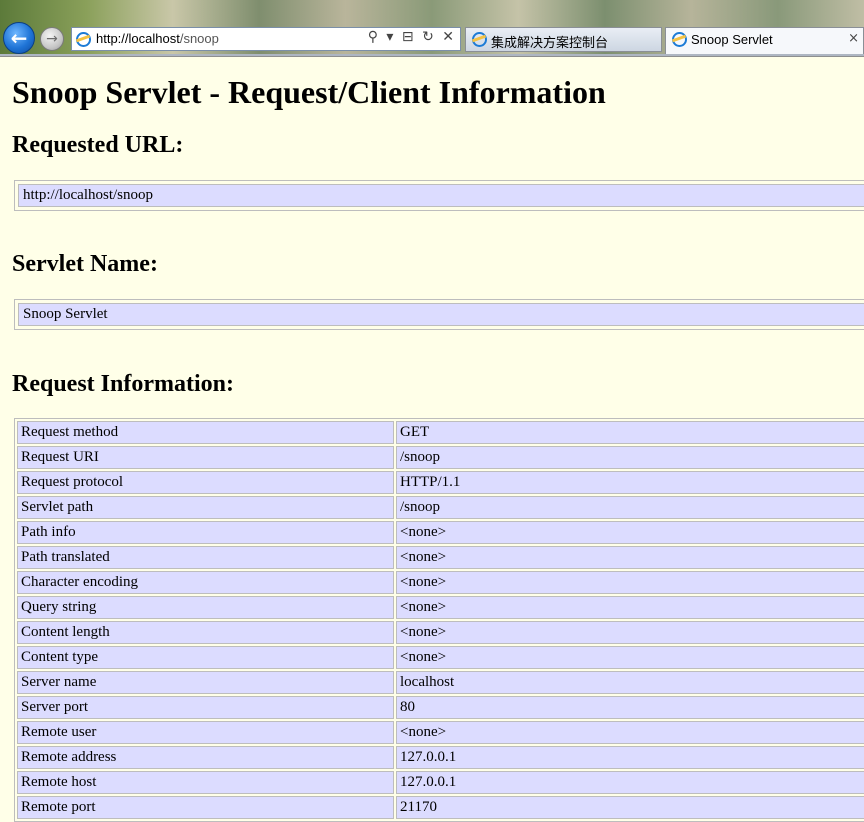 The height and width of the screenshot is (822, 864). Describe the element at coordinates (205, 557) in the screenshot. I see `row-key: Path translated` at that location.